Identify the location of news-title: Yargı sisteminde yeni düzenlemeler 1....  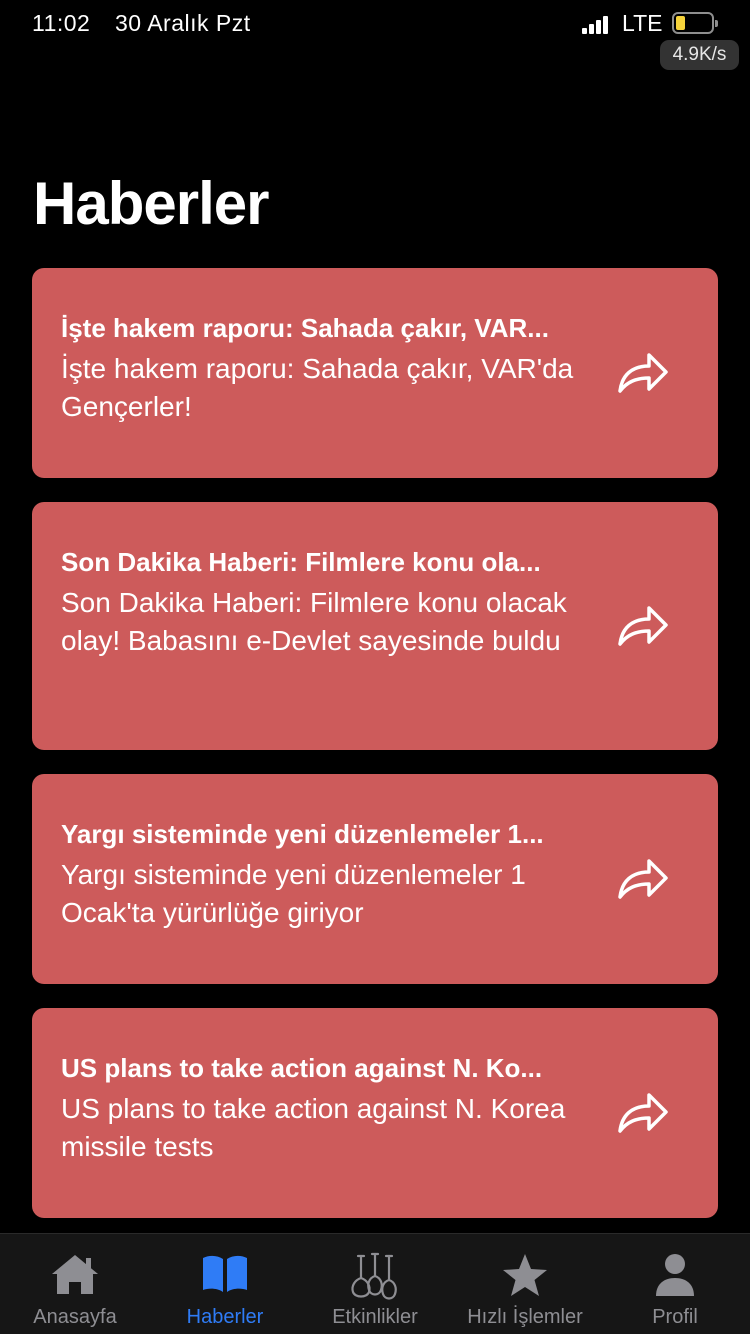
(302, 834).